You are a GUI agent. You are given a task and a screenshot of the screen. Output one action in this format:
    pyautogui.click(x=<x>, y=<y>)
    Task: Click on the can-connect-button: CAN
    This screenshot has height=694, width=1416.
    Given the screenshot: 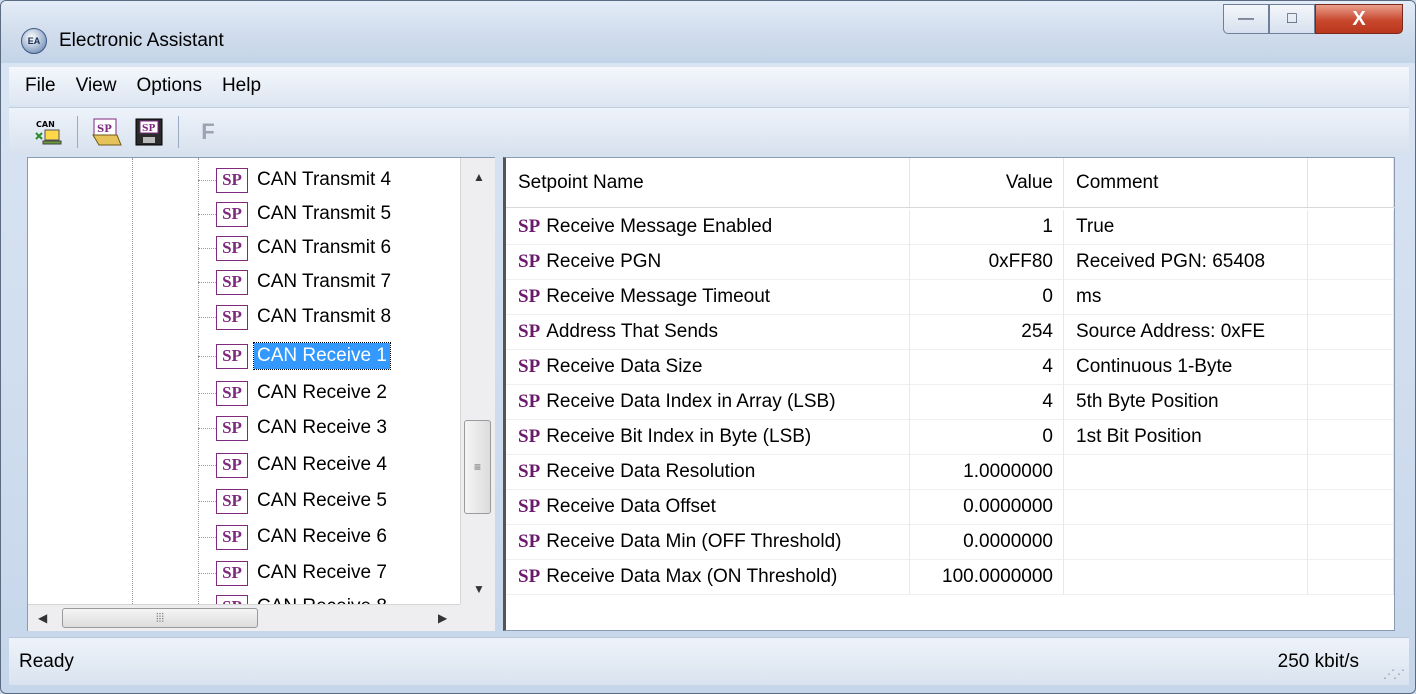 What is the action you would take?
    pyautogui.click(x=48, y=132)
    